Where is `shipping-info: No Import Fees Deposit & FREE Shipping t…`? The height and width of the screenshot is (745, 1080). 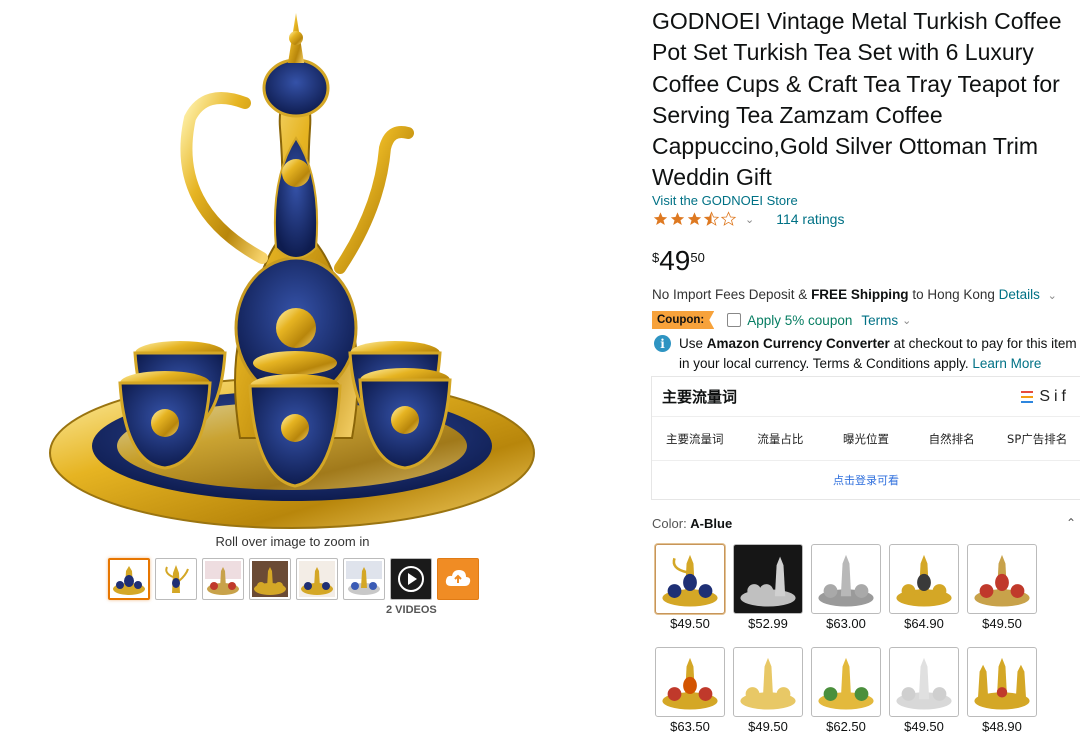
shipping-info: No Import Fees Deposit & FREE Shipping t… is located at coordinates (854, 294).